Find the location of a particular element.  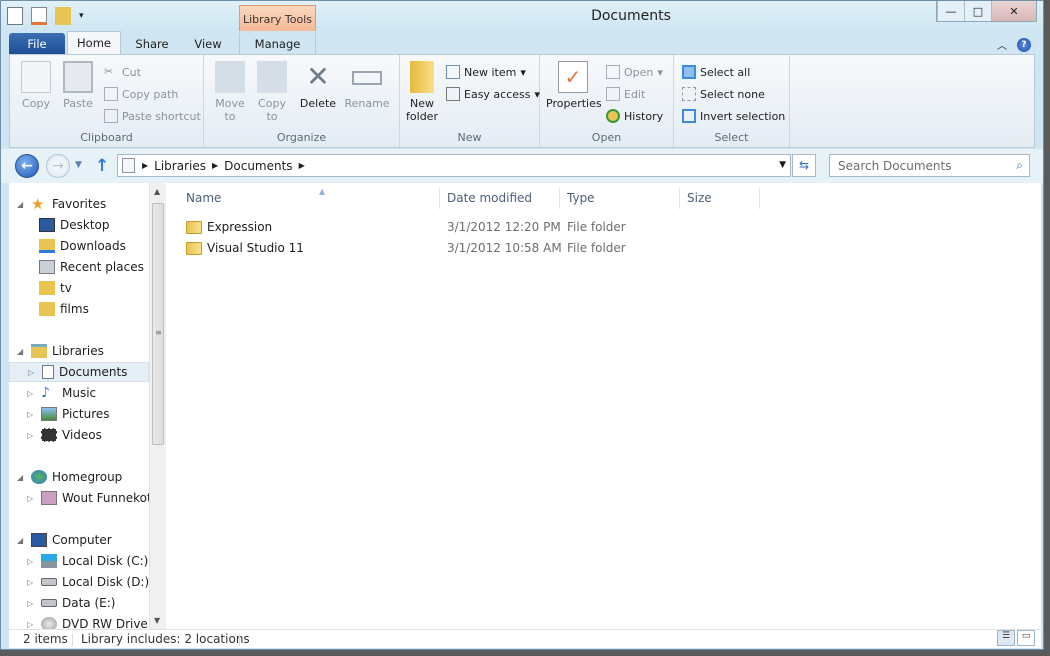

library-locations: Library includes: 2 locations is located at coordinates (165, 639).